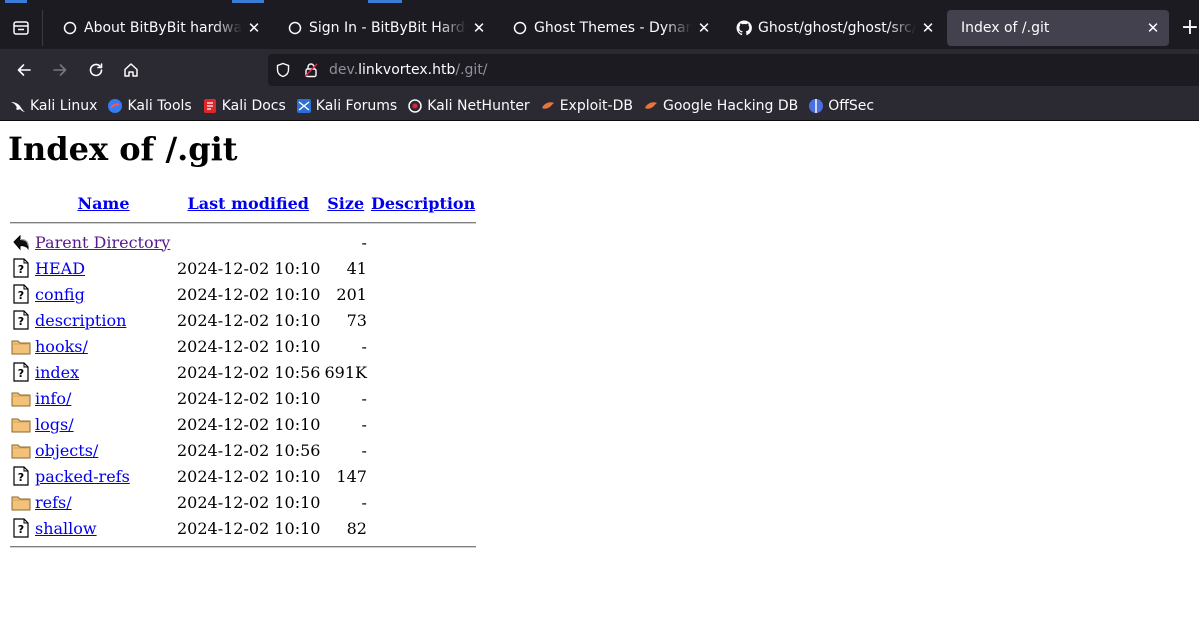  Describe the element at coordinates (720, 106) in the screenshot. I see `bookmark-google-hacking-db: Google Hacking DB` at that location.